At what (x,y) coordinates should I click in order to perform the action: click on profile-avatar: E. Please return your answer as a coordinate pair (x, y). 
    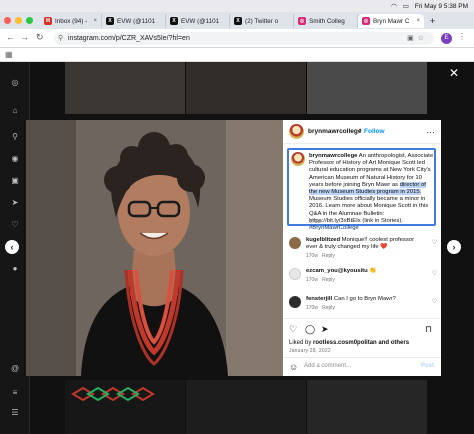
    Looking at the image, I should click on (446, 38).